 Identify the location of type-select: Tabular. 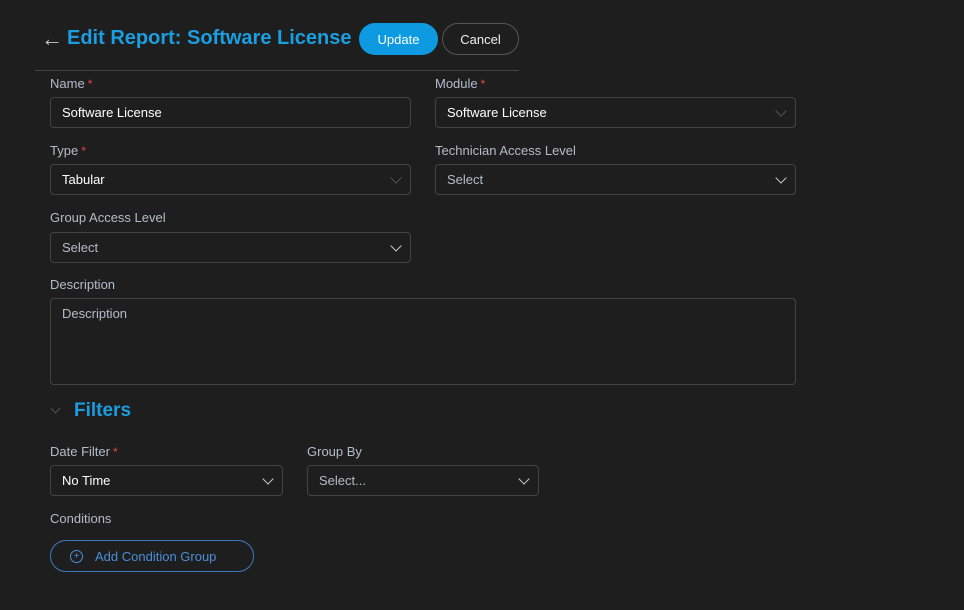
(230, 179).